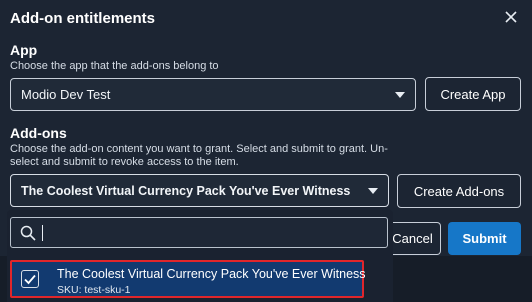 The width and height of the screenshot is (532, 302). I want to click on option-checkbox, so click(30, 279).